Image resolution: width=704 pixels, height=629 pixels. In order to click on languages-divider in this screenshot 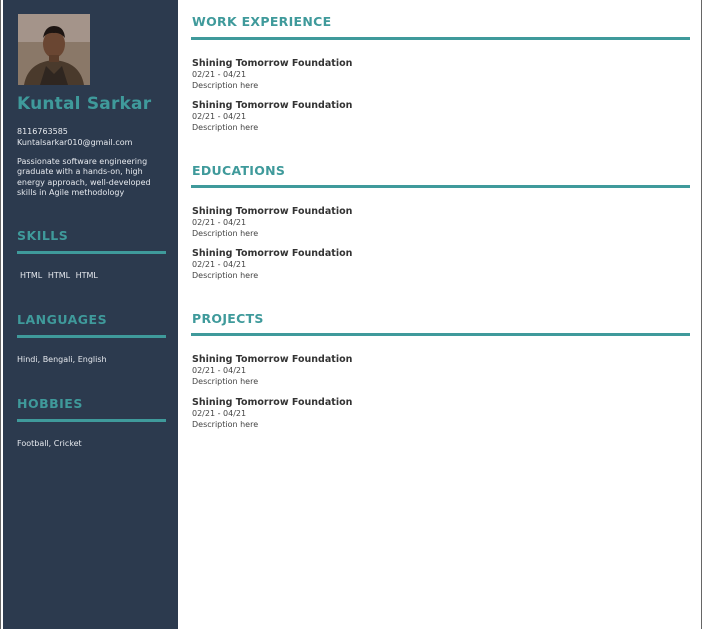, I will do `click(91, 336)`.